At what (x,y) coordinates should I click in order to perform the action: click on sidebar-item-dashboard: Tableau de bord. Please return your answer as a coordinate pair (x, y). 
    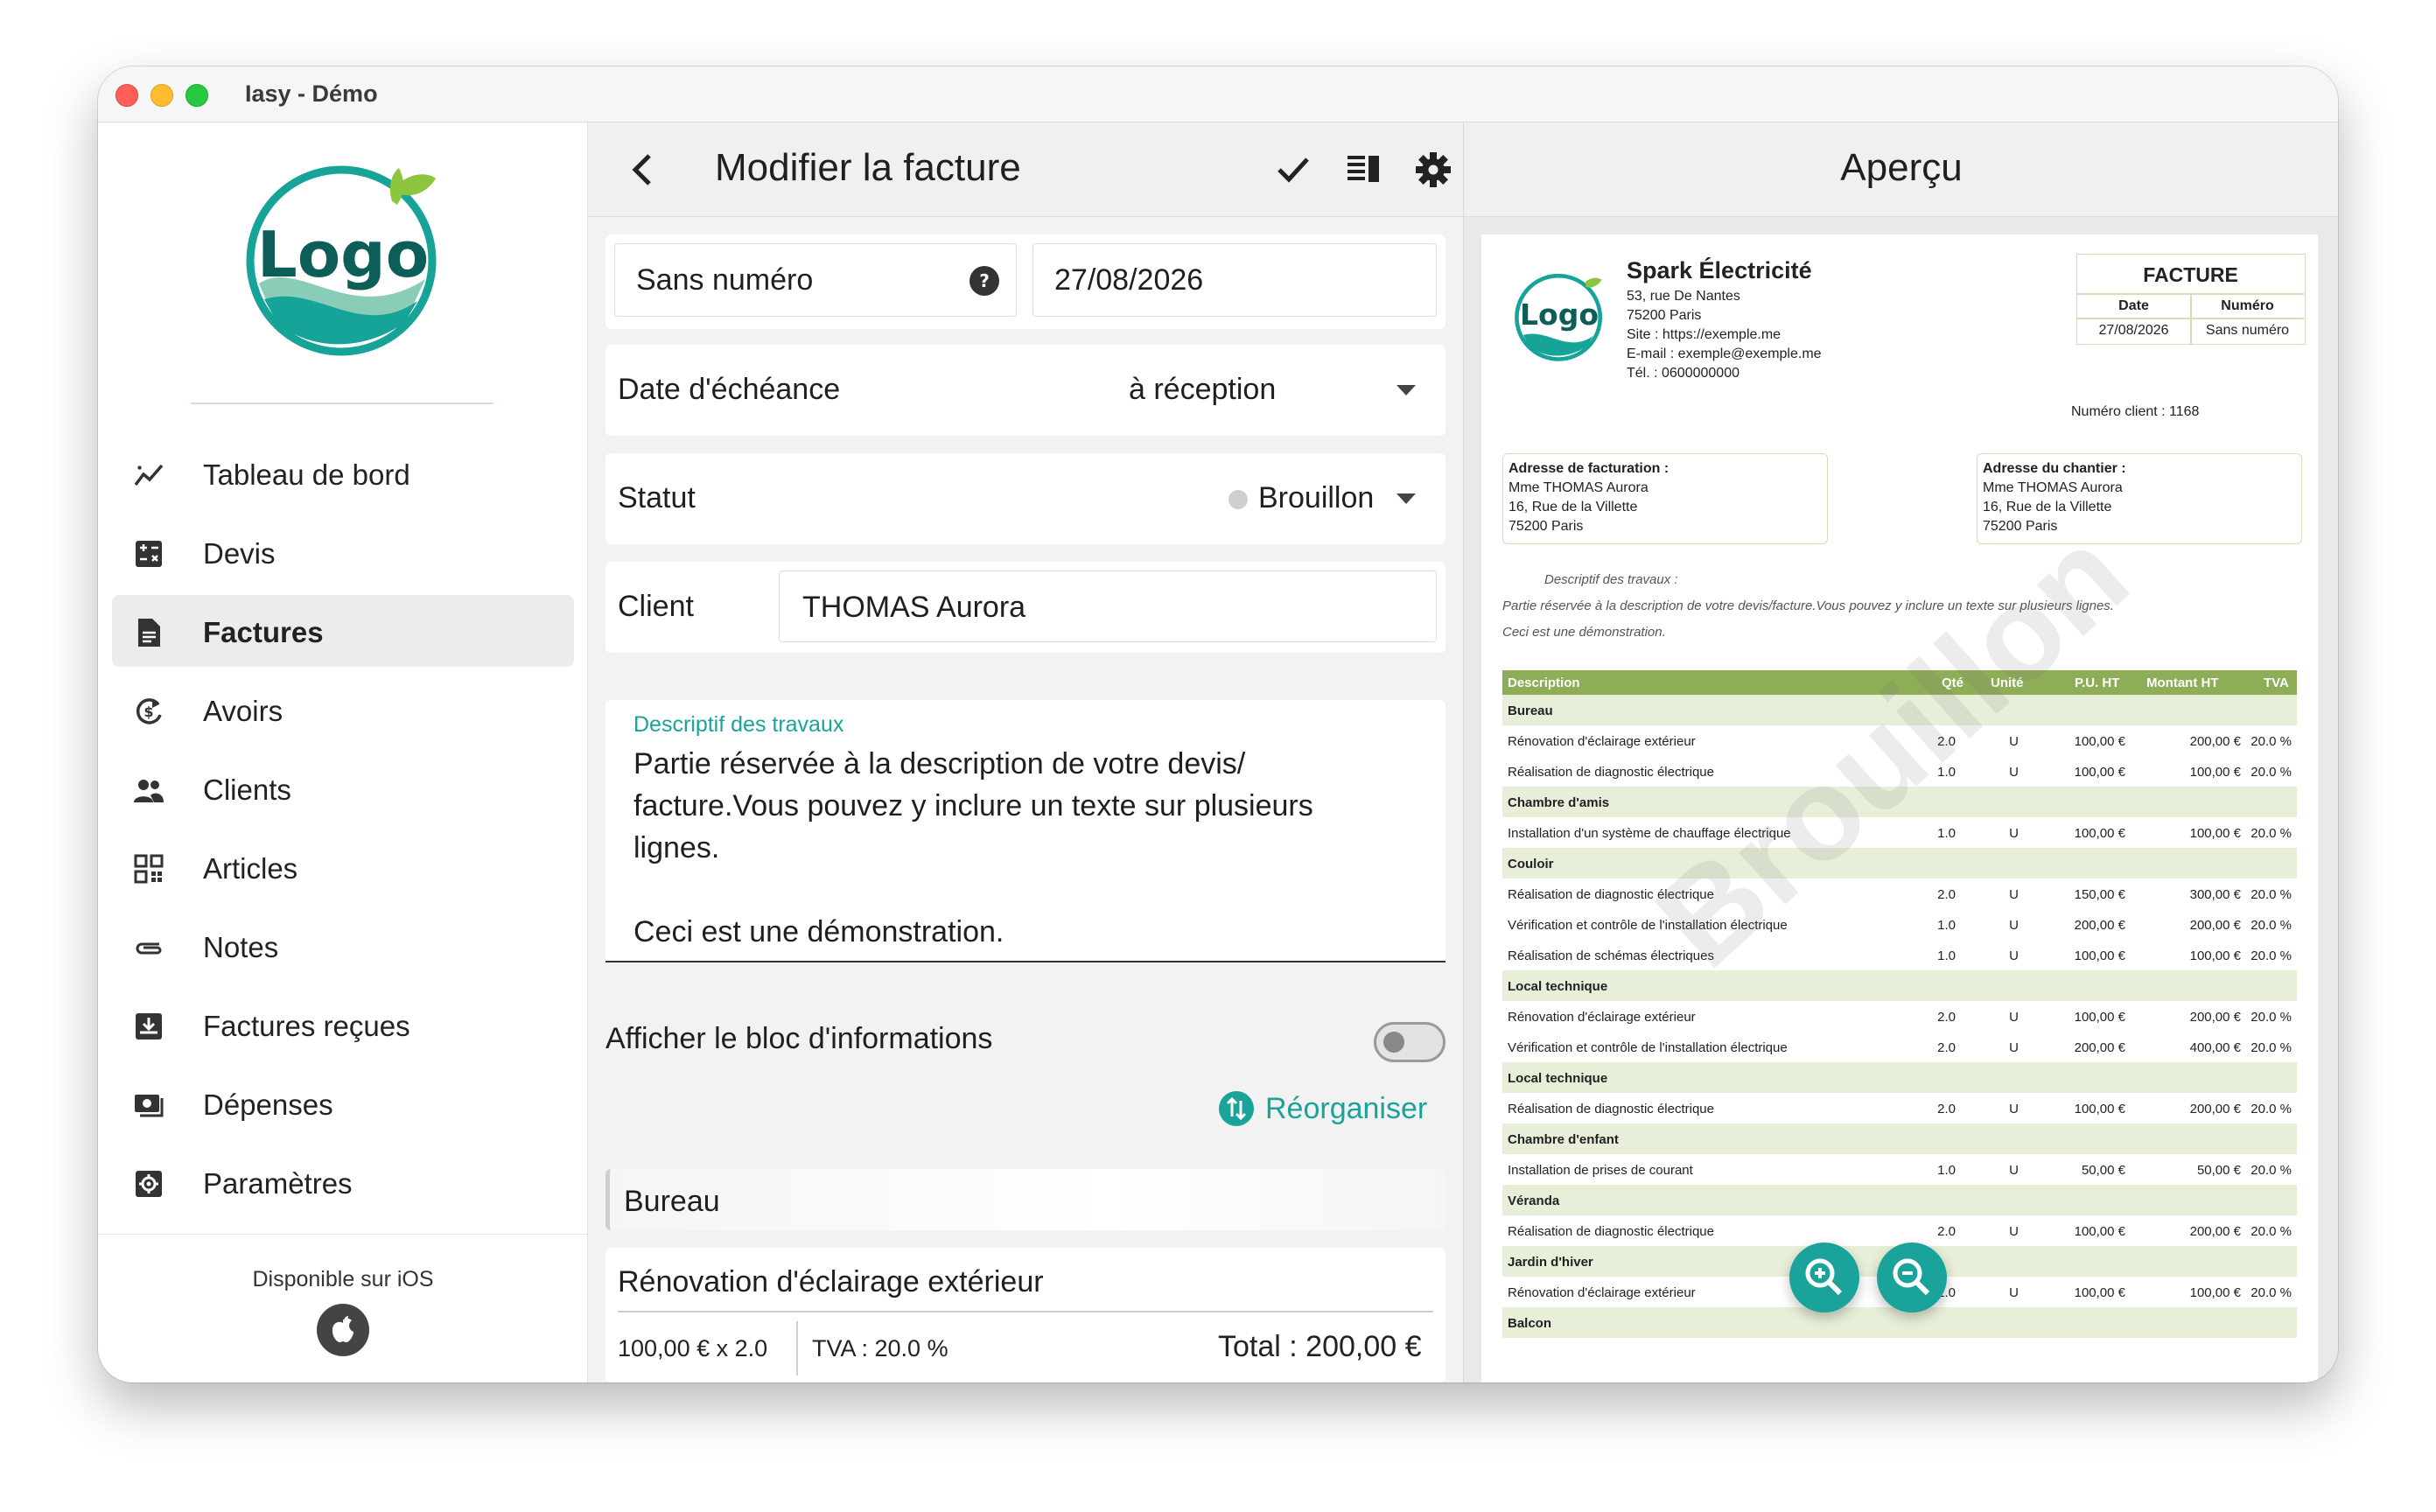
    Looking at the image, I should click on (343, 473).